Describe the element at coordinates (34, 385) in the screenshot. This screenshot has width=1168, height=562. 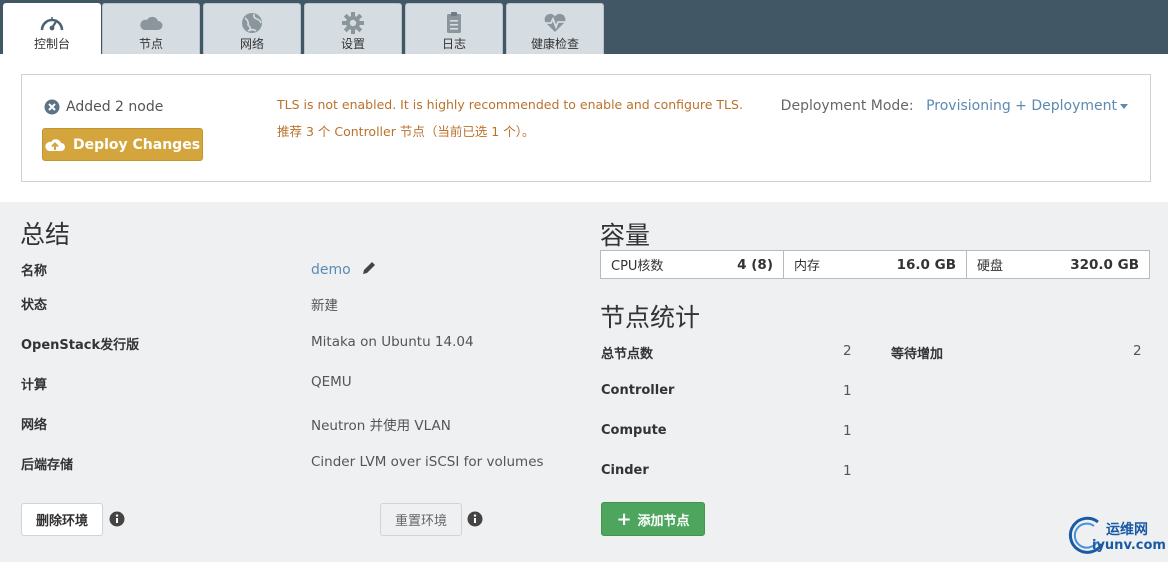
I see `summary-label-compute: 计算` at that location.